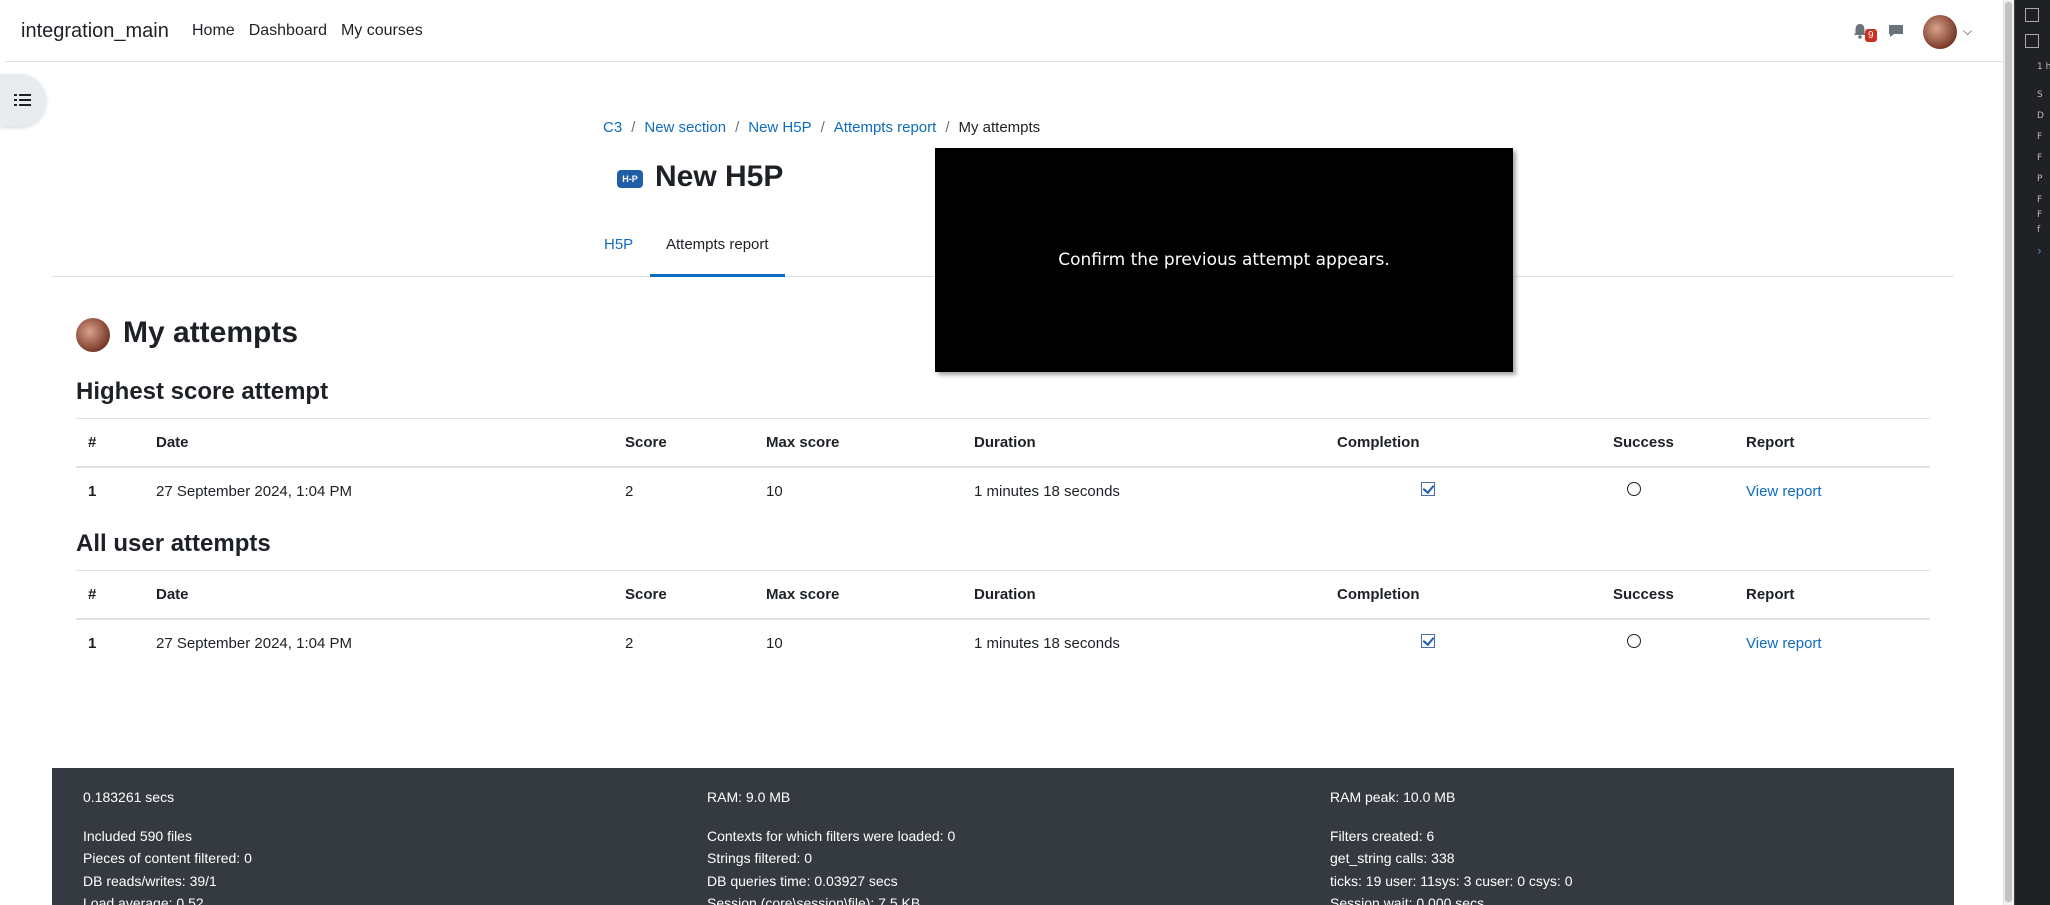 This screenshot has width=2050, height=905. What do you see at coordinates (288, 31) in the screenshot?
I see `nav-dashboard: Dashboard` at bounding box center [288, 31].